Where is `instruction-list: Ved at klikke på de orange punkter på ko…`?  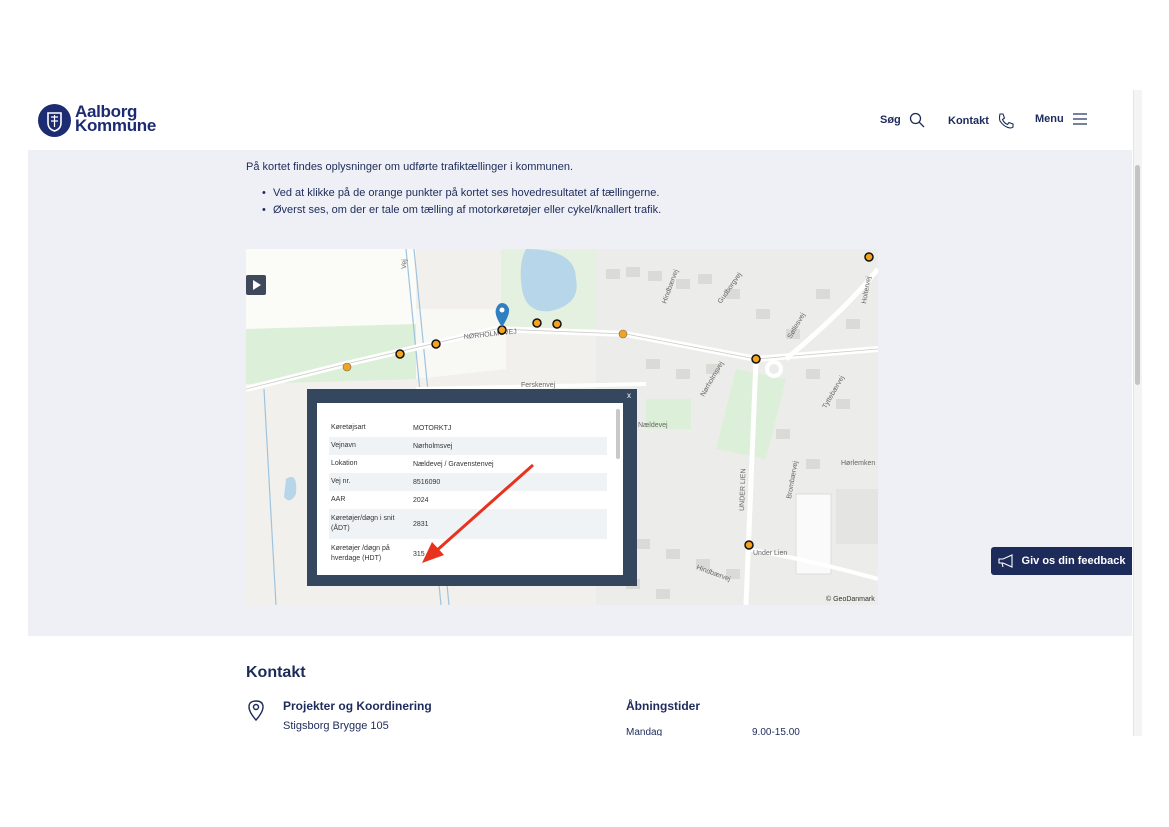
instruction-list: Ved at klikke på de orange punkter på ko… is located at coordinates (461, 204).